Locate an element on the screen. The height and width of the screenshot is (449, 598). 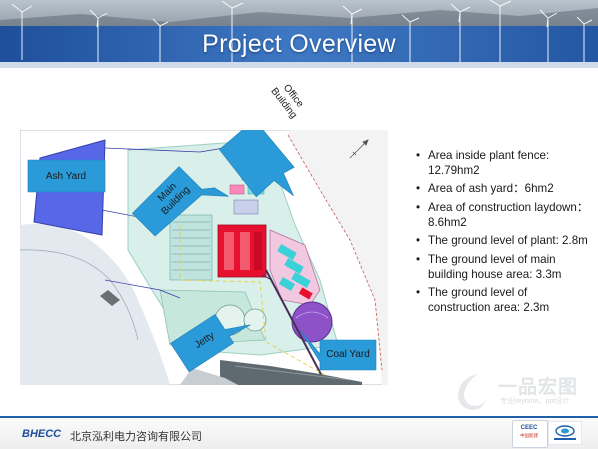
slide-title: Project Overview is located at coordinates (299, 44).